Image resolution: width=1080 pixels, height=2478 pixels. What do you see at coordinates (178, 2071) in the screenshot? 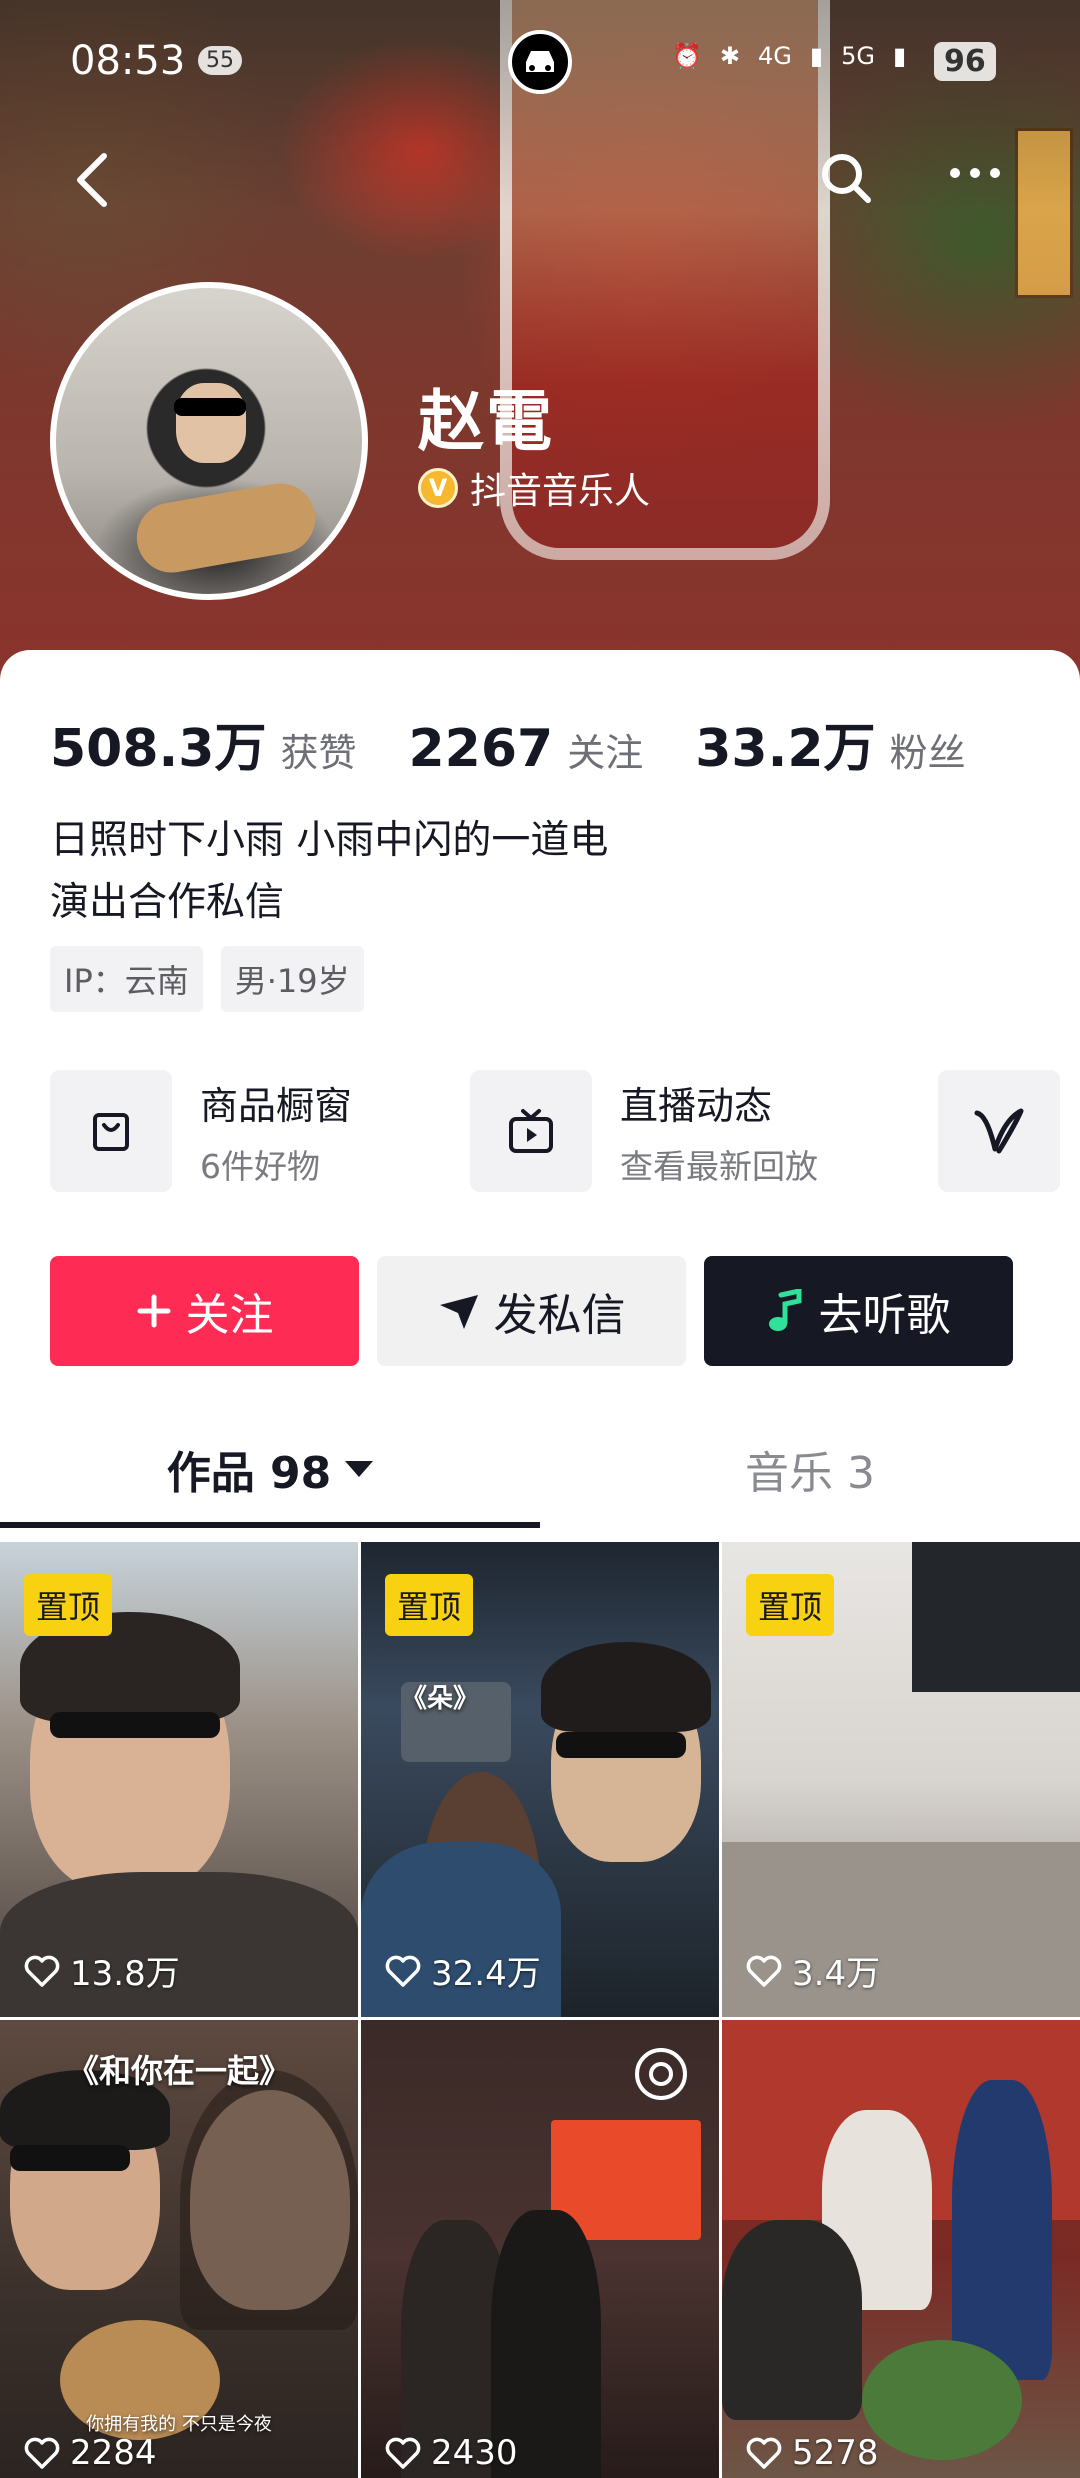
I see `video-overlay-text: 《和你在一起》` at bounding box center [178, 2071].